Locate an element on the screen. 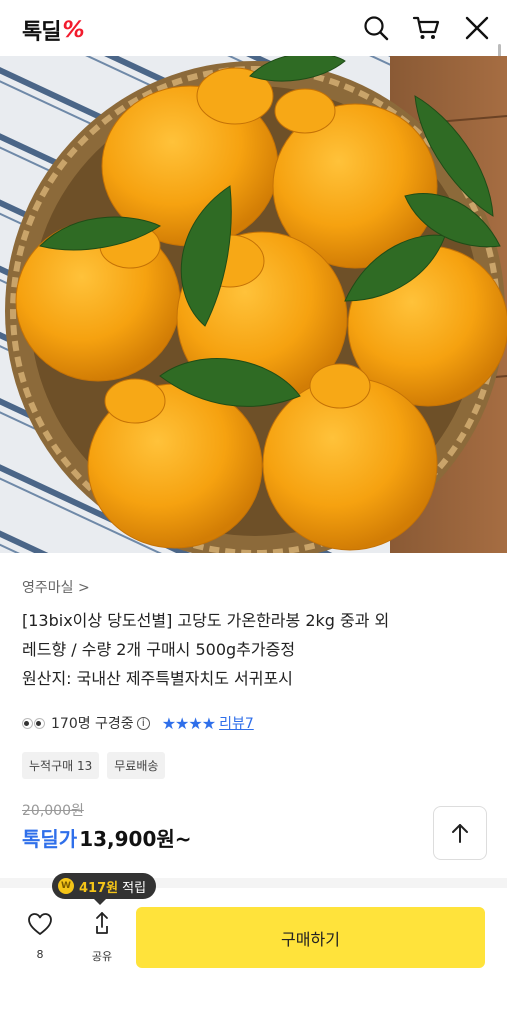 This screenshot has height=1024, width=507. scroll-top-button is located at coordinates (460, 833).